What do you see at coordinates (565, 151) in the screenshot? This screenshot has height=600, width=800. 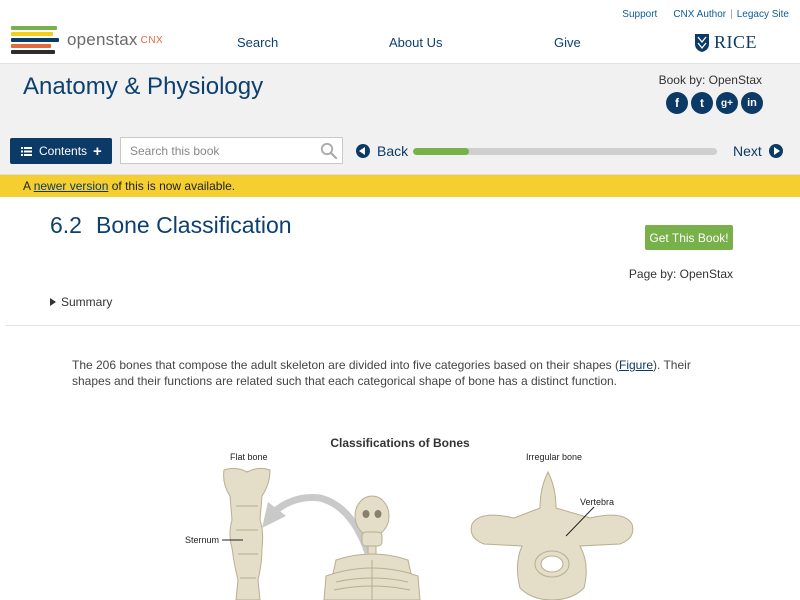 I see `progress-bar` at bounding box center [565, 151].